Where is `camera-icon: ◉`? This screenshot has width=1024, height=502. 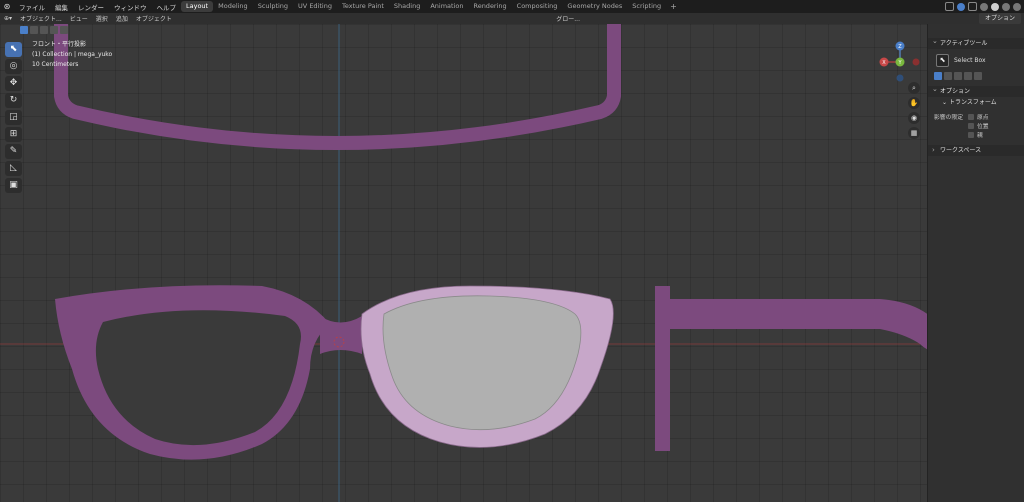
camera-icon: ◉ is located at coordinates (914, 118).